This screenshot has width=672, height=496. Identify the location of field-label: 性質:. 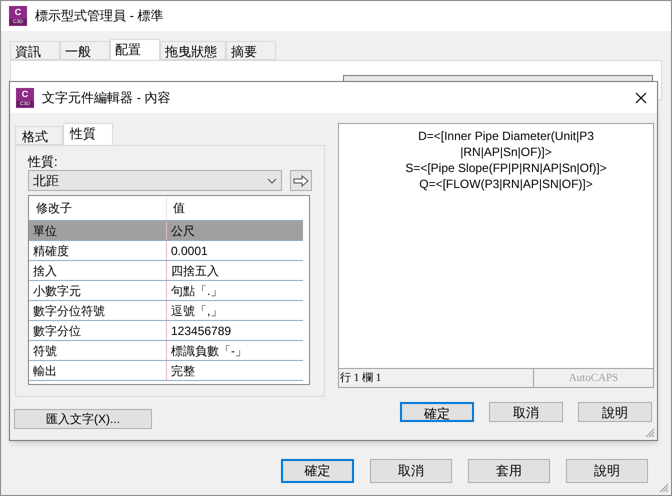
(43, 161).